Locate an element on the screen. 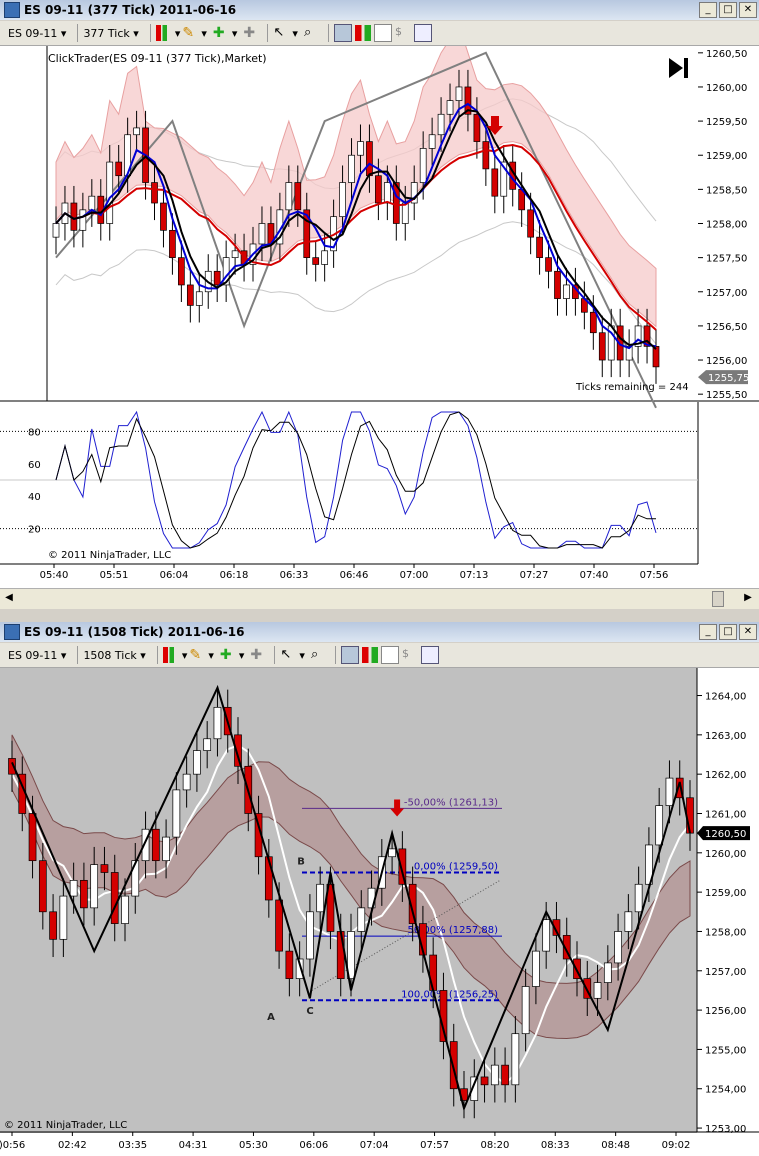 This screenshot has height=1156, width=759. ticks-remaining-label: Ticks remaining = 244 is located at coordinates (632, 387).